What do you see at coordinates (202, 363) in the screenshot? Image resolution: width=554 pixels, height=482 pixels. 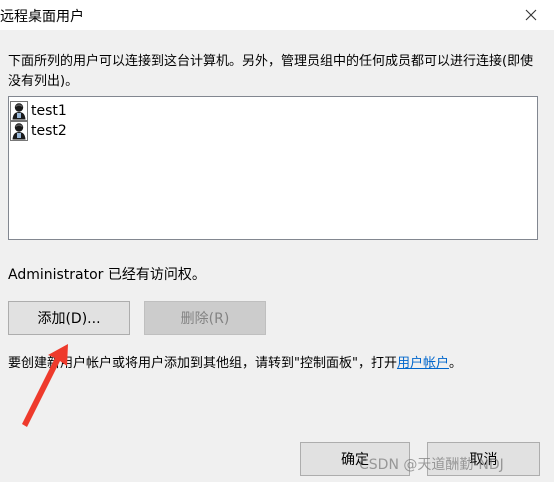 I see `footer-text: 要创建新用户帐户或将用户添加到其他组，请转到"控制面板"，打开` at bounding box center [202, 363].